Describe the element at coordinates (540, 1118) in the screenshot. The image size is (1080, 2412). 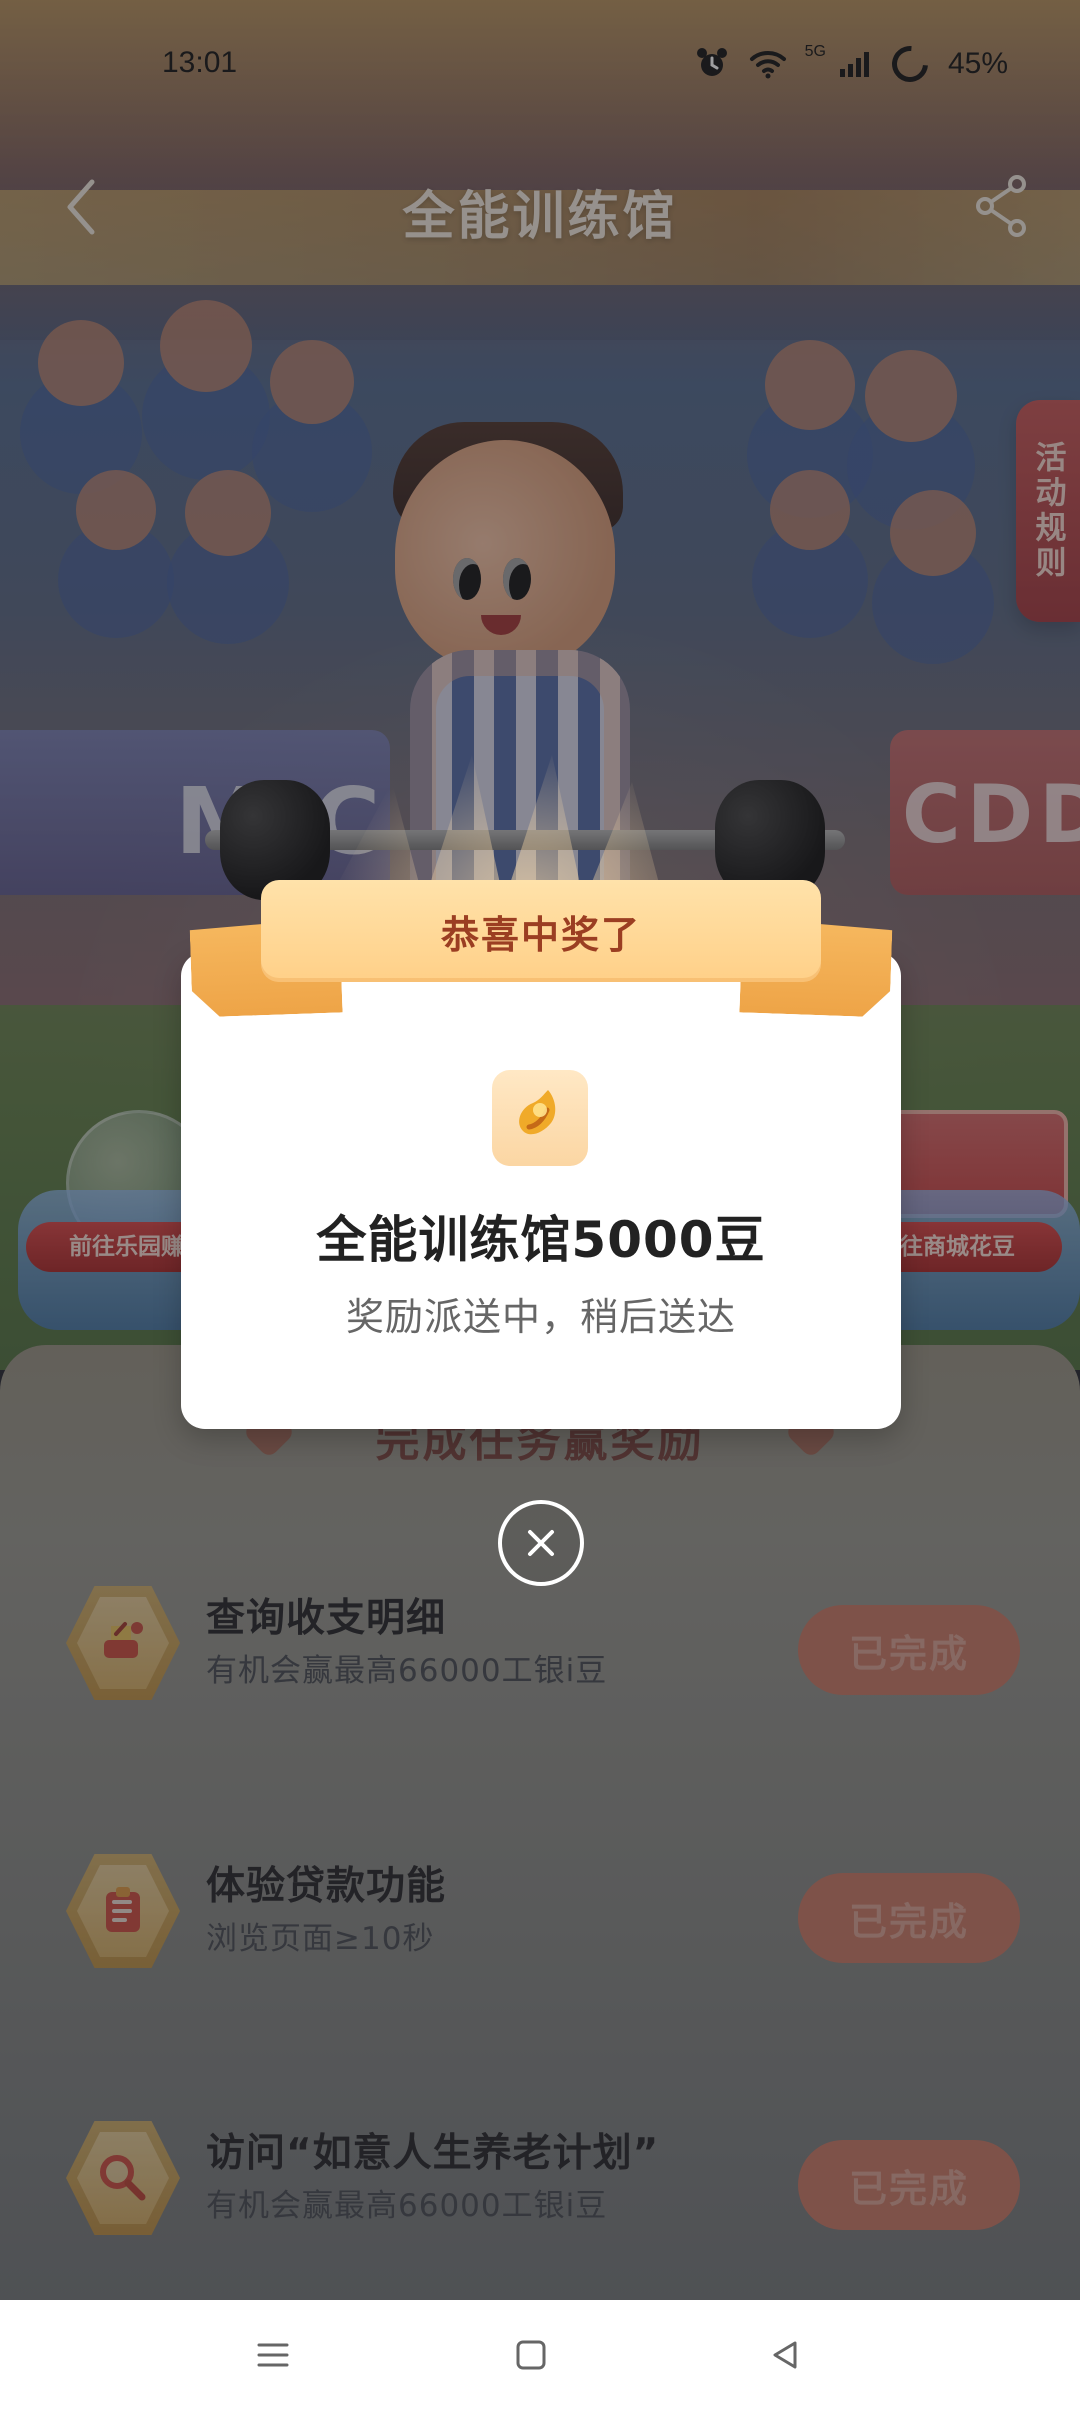
I see `bean-icon` at that location.